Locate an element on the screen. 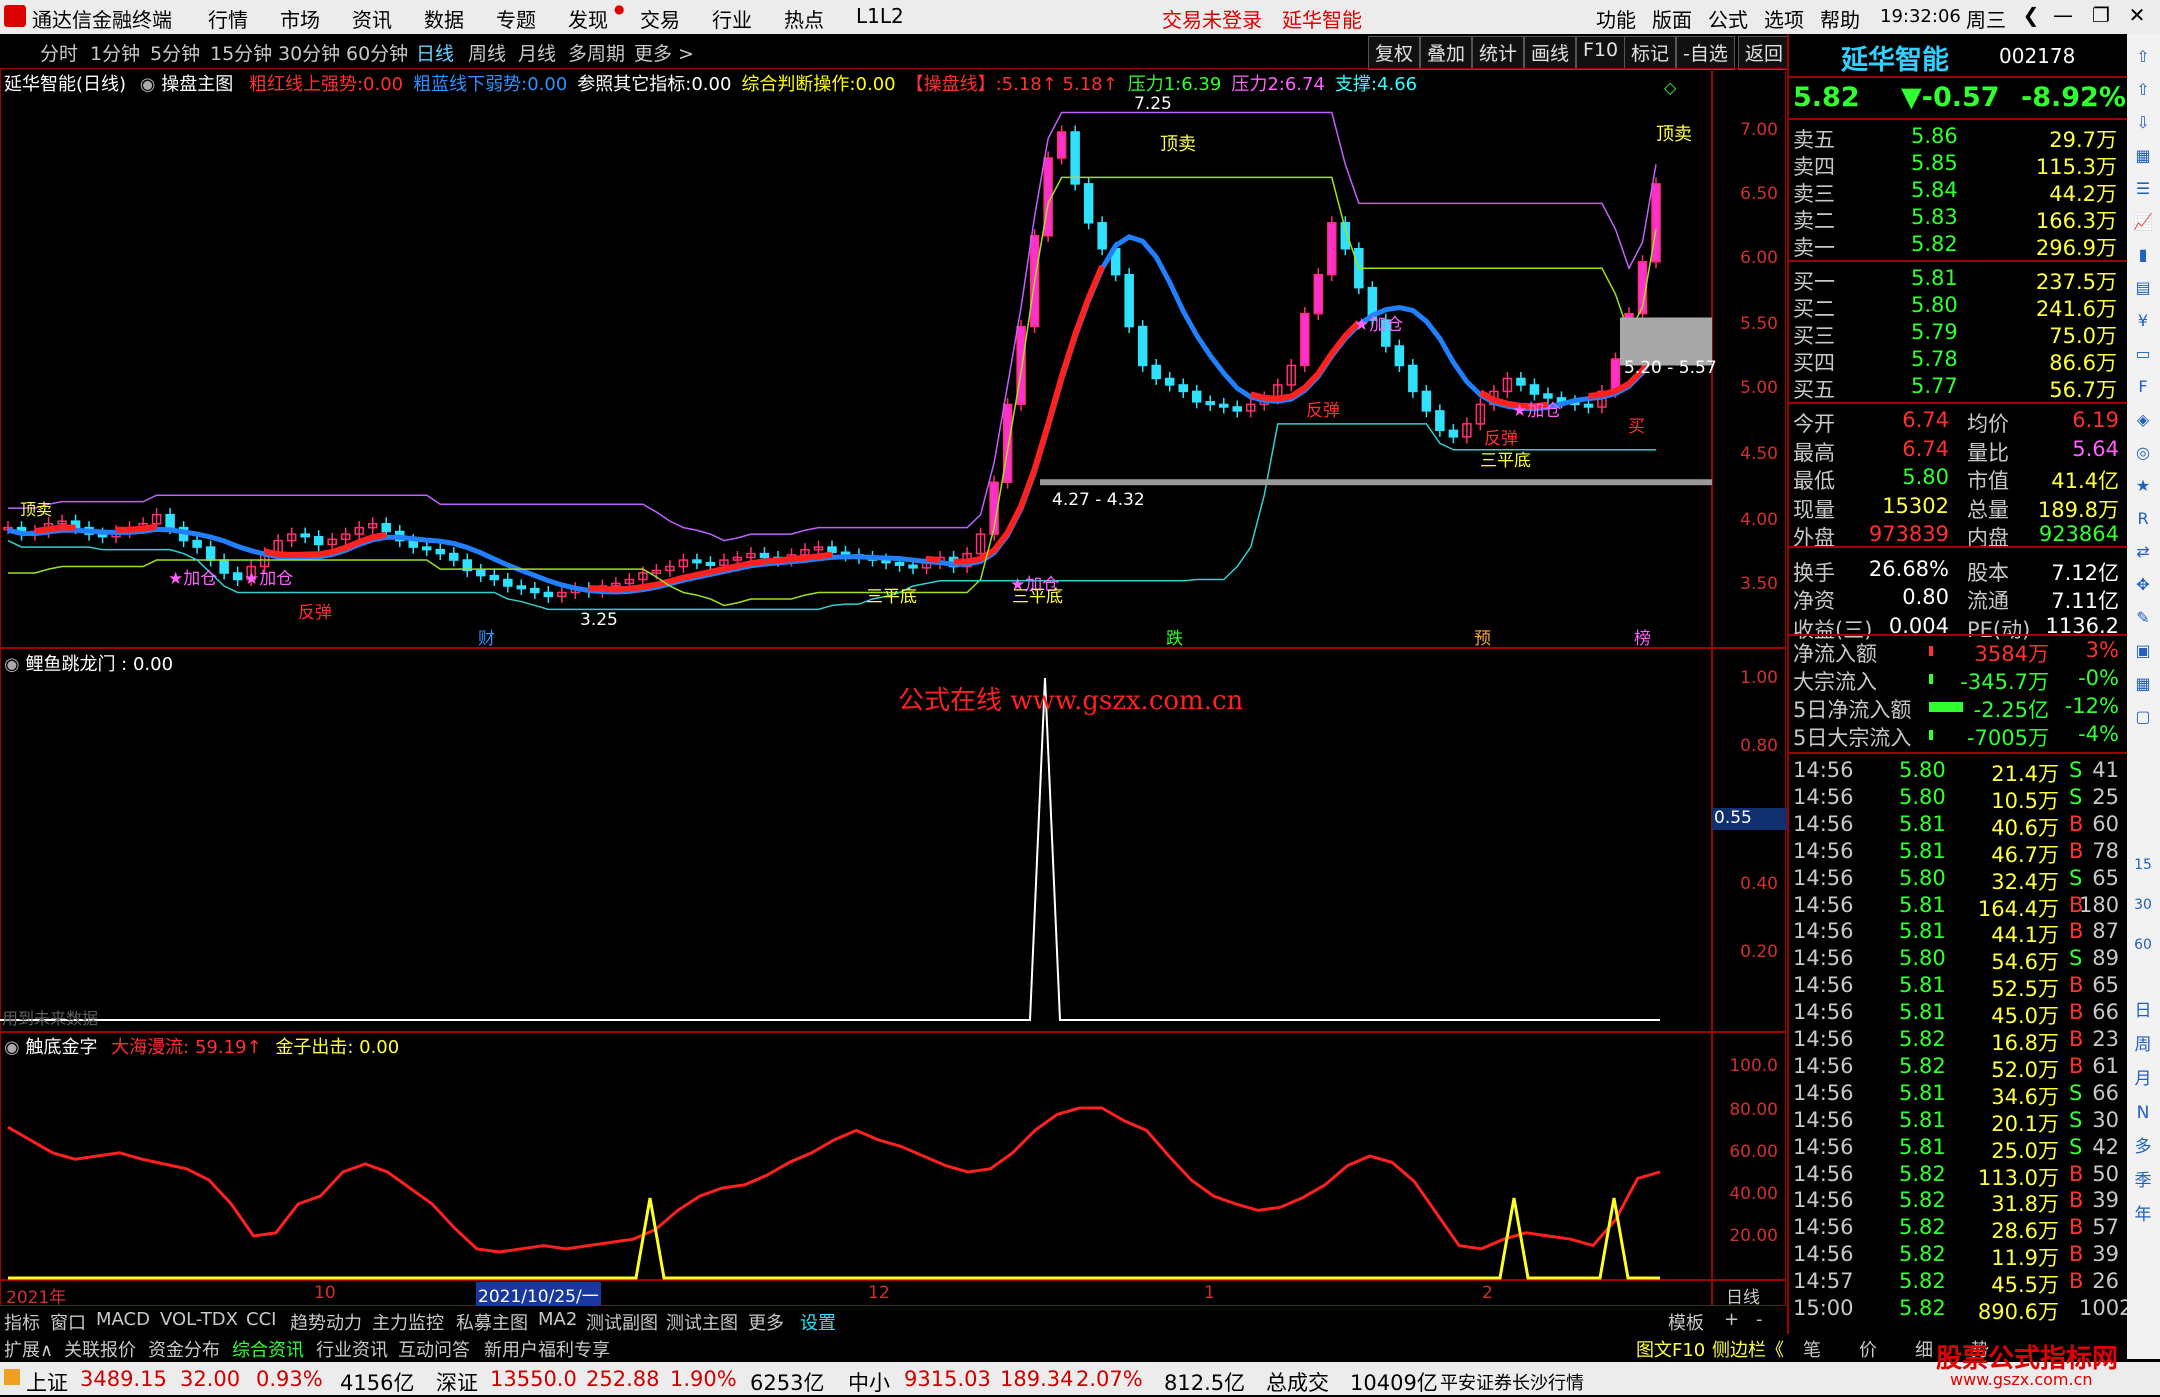  sz-label: 深证 is located at coordinates (457, 1382).